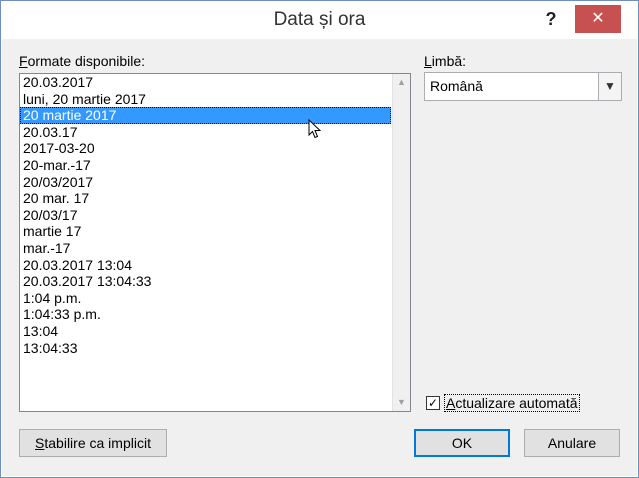 Image resolution: width=639 pixels, height=478 pixels. What do you see at coordinates (462, 443) in the screenshot?
I see `ok-button: OK` at bounding box center [462, 443].